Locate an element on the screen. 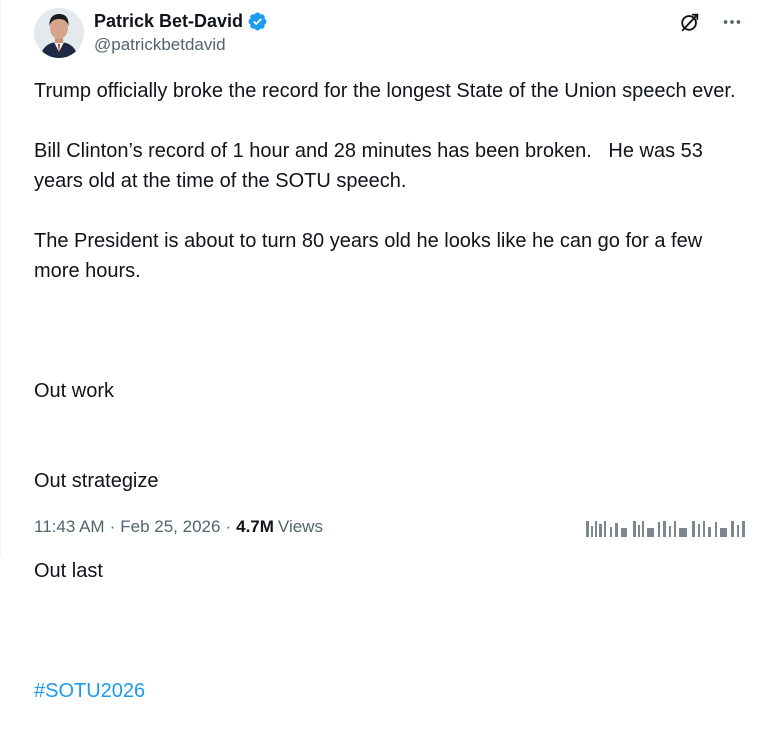 This screenshot has width=758, height=736. closing-line: Out strategize is located at coordinates (96, 481).